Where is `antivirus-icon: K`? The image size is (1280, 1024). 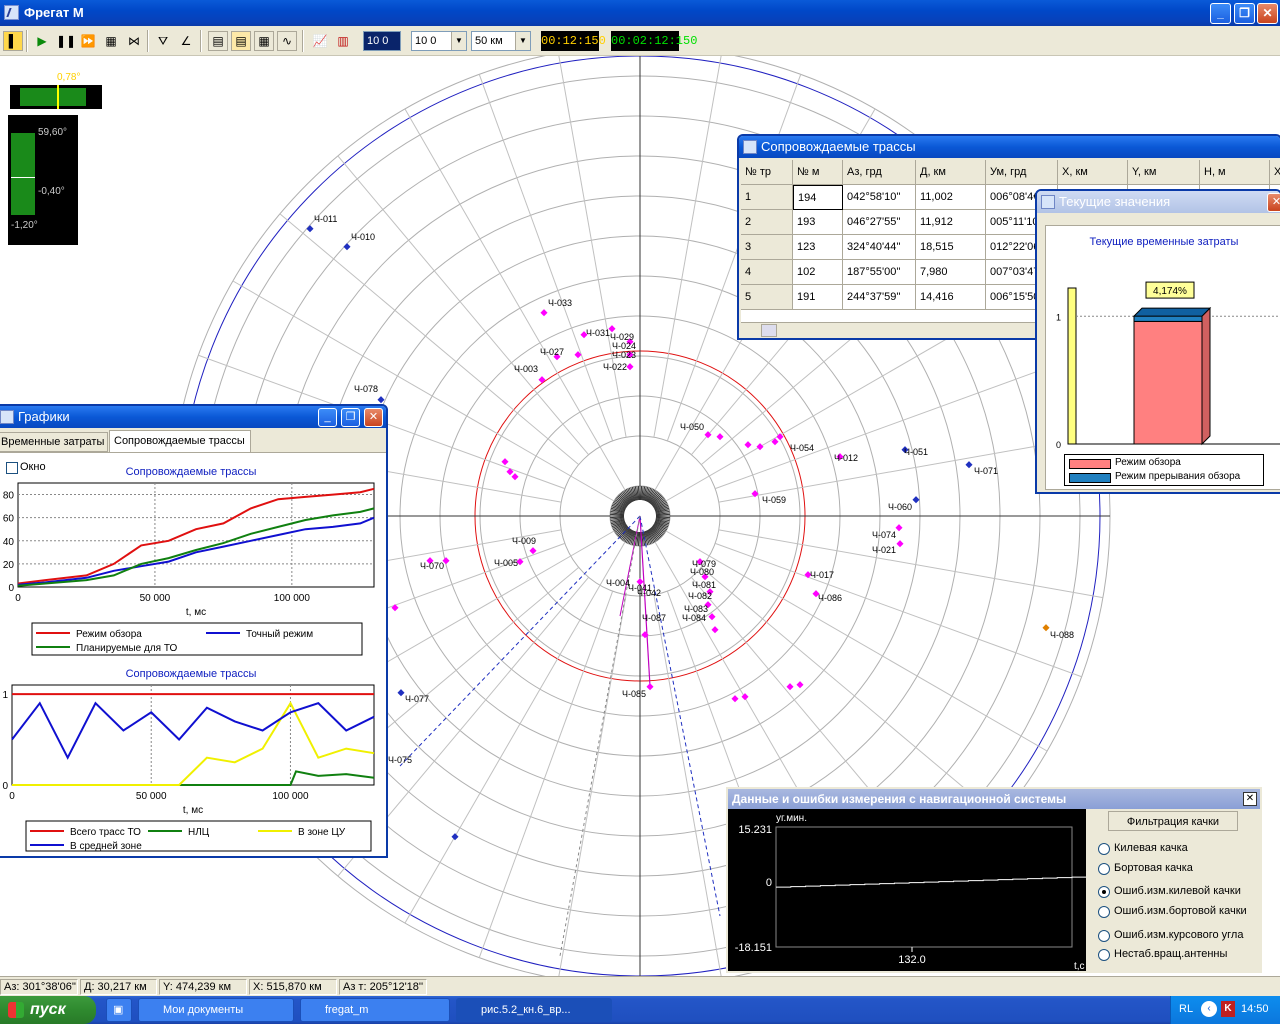
antivirus-icon: K is located at coordinates (1228, 1009).